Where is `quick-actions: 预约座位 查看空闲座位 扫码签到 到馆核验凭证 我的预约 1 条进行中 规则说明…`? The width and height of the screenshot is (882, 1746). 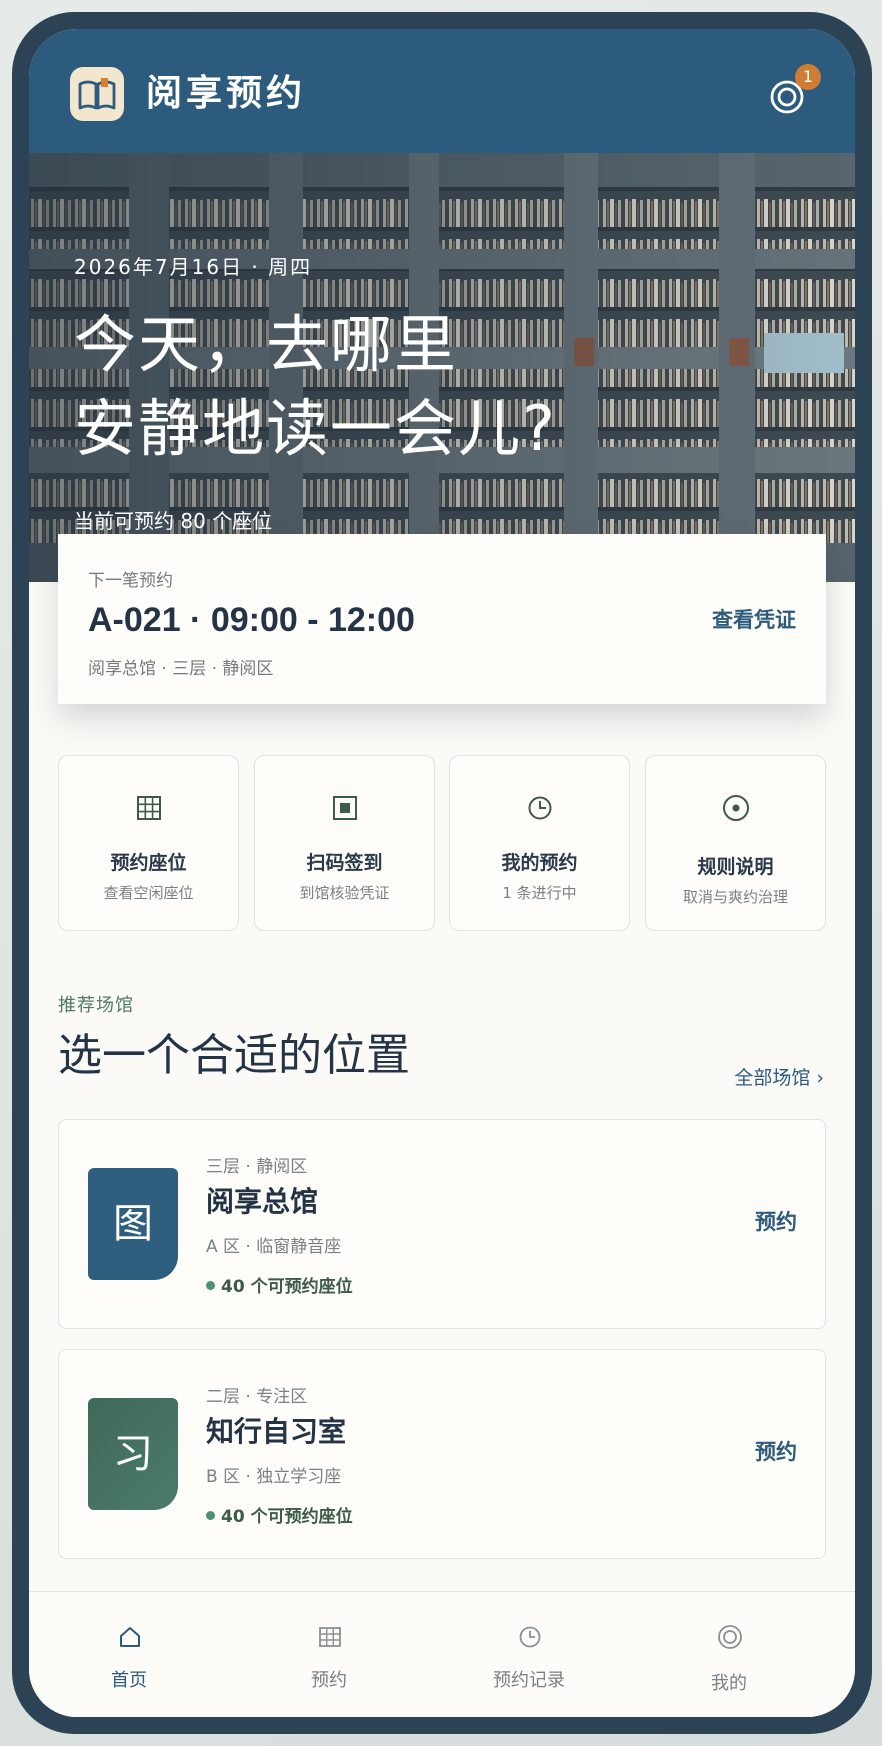
quick-actions: 预约座位 查看空闲座位 扫码签到 到馆核验凭证 我的预约 1 条进行中 规则说明… is located at coordinates (442, 843).